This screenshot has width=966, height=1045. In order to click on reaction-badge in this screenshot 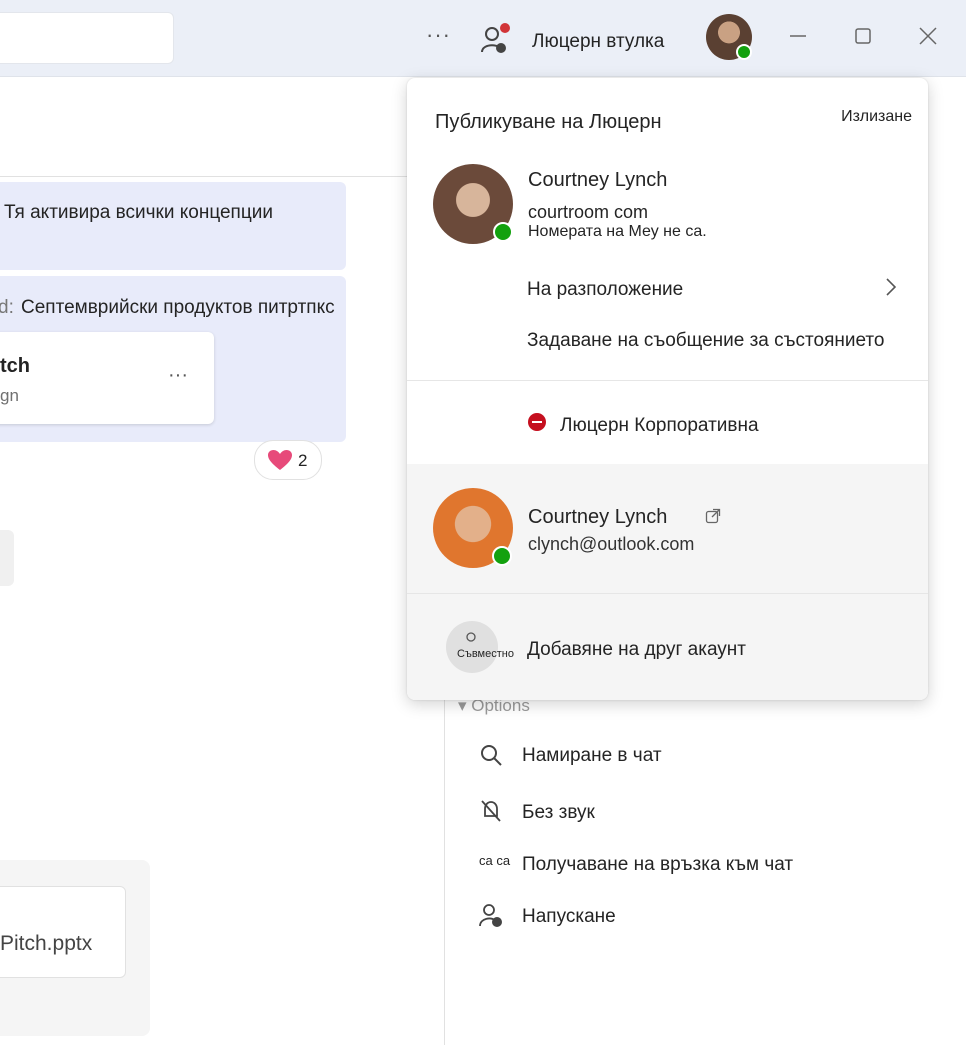, I will do `click(288, 460)`.